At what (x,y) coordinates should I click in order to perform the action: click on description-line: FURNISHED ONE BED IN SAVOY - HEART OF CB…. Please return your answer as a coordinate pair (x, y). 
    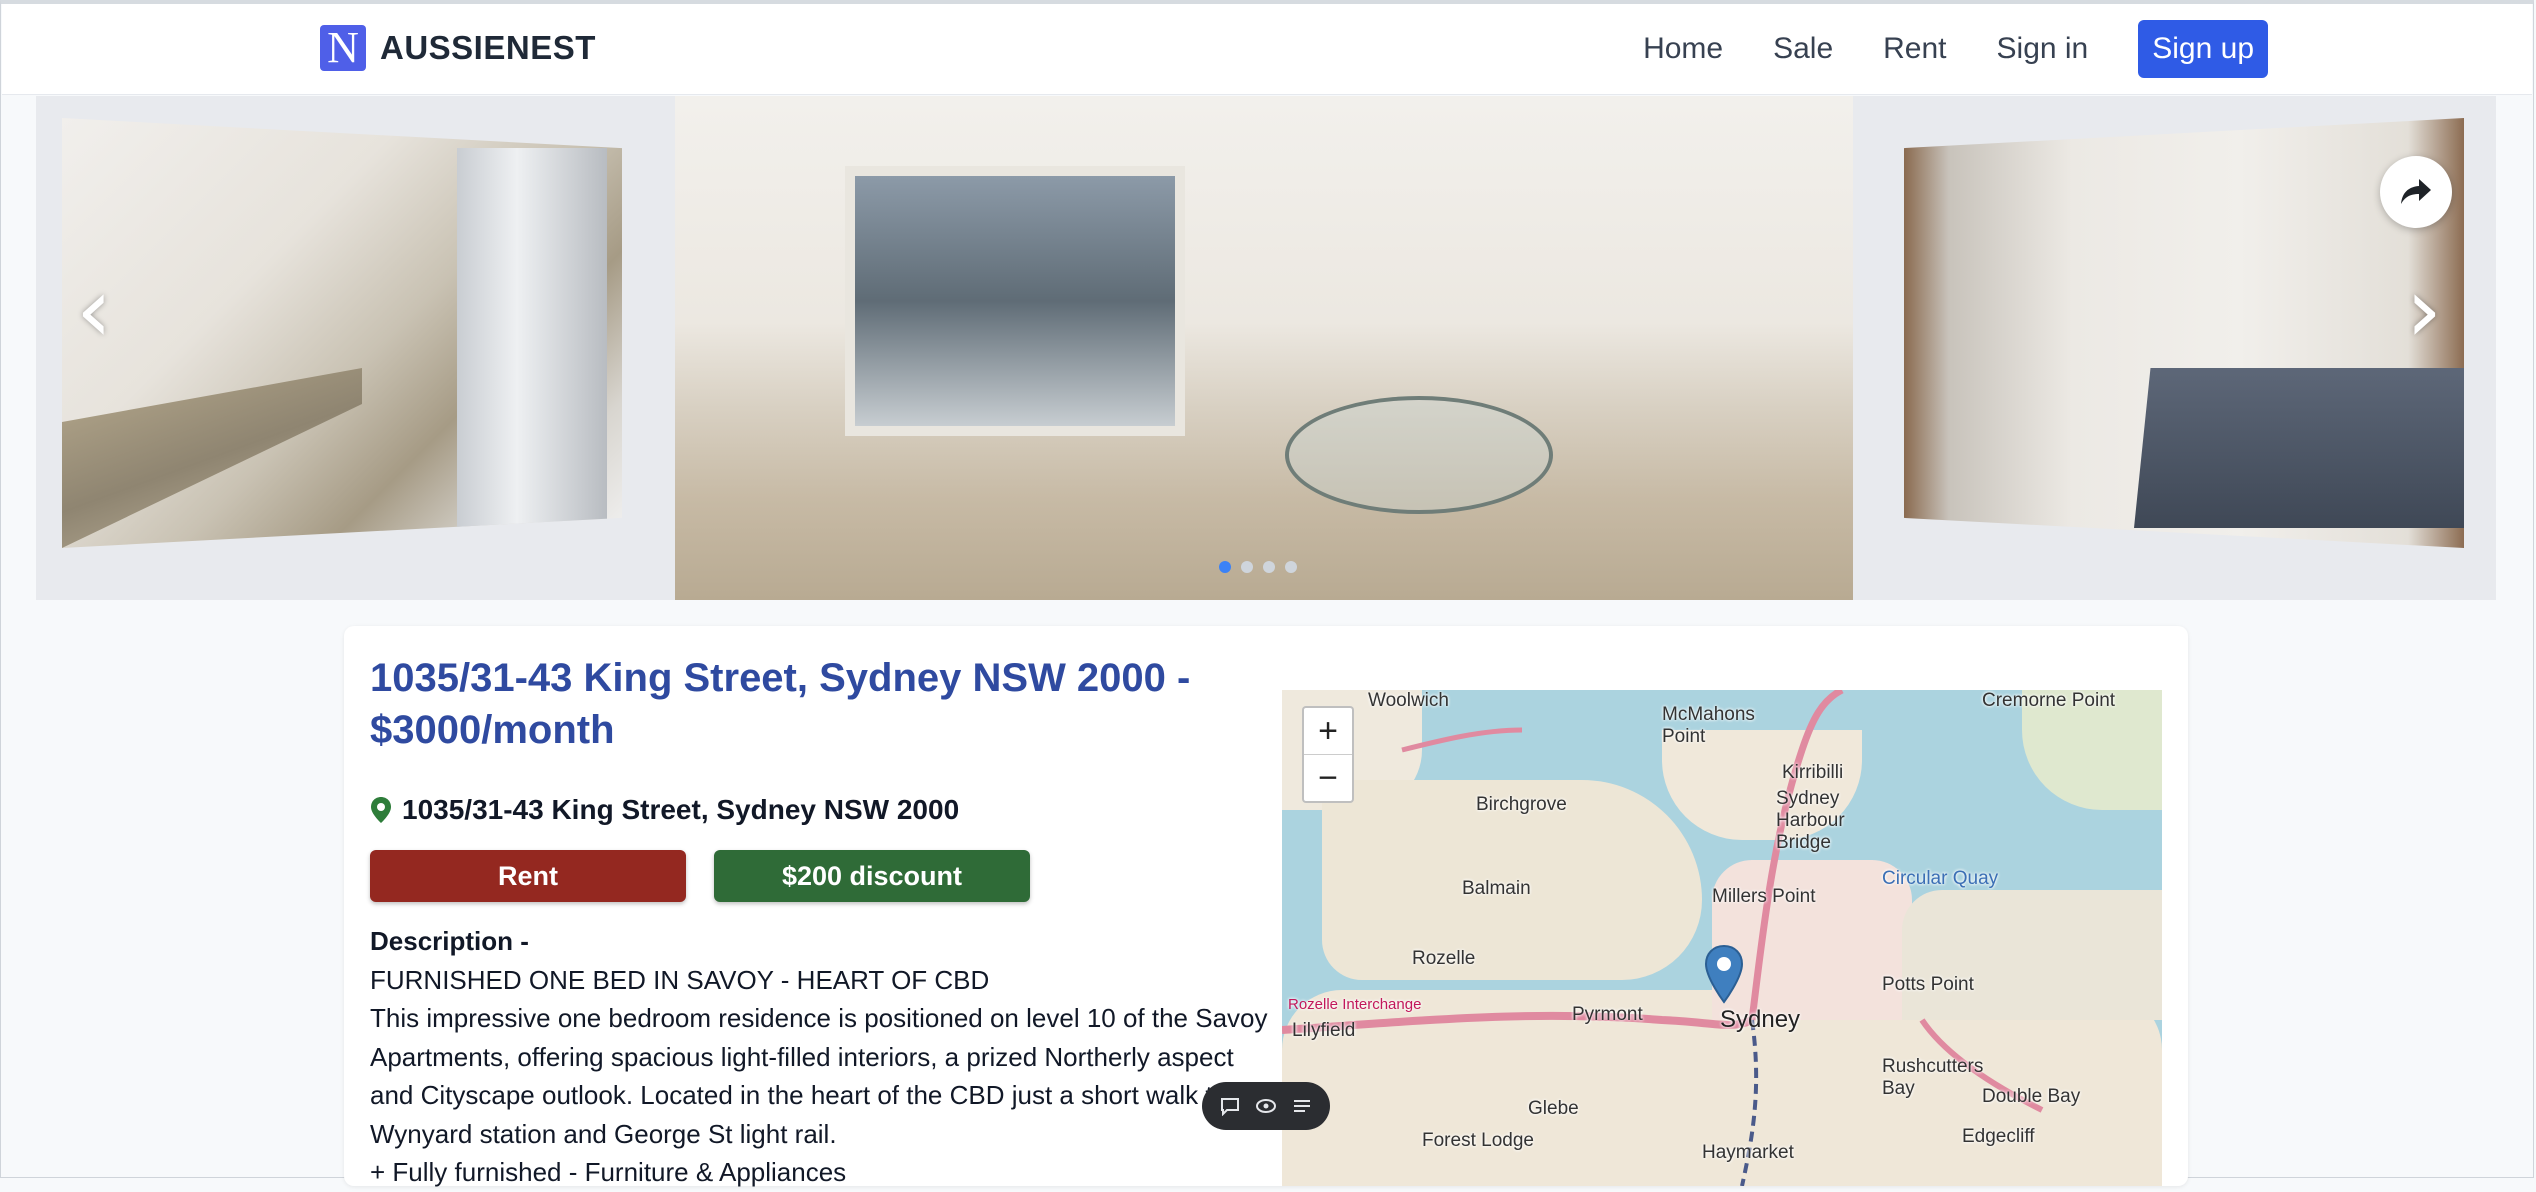
    Looking at the image, I should click on (680, 979).